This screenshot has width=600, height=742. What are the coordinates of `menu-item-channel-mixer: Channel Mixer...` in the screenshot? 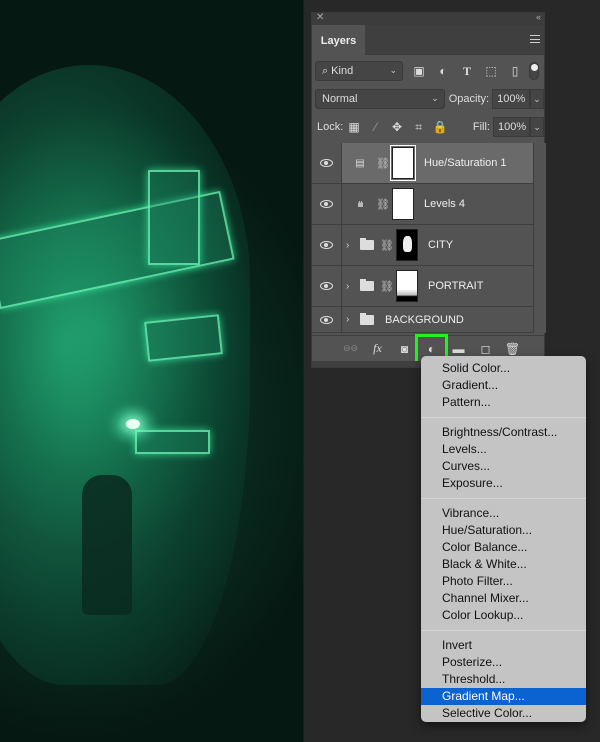 It's located at (503, 598).